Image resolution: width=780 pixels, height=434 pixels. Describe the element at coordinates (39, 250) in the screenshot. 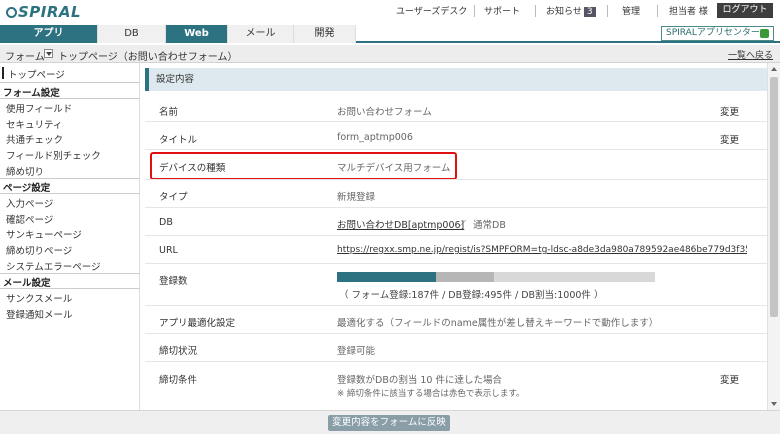

I see `sidebar-item-deadline-page: 締め切りページ` at that location.